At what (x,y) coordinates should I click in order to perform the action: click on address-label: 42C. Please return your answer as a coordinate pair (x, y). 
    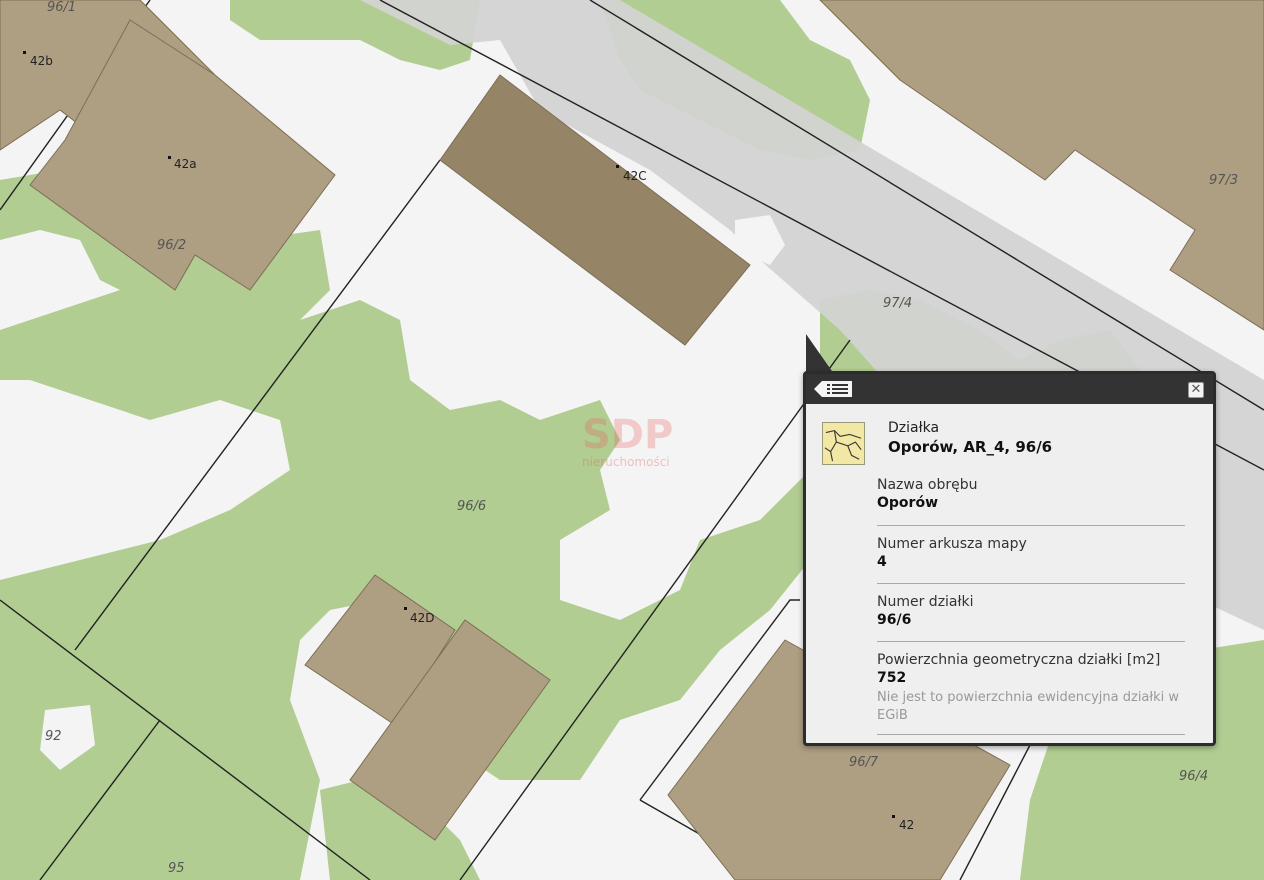
    Looking at the image, I should click on (635, 176).